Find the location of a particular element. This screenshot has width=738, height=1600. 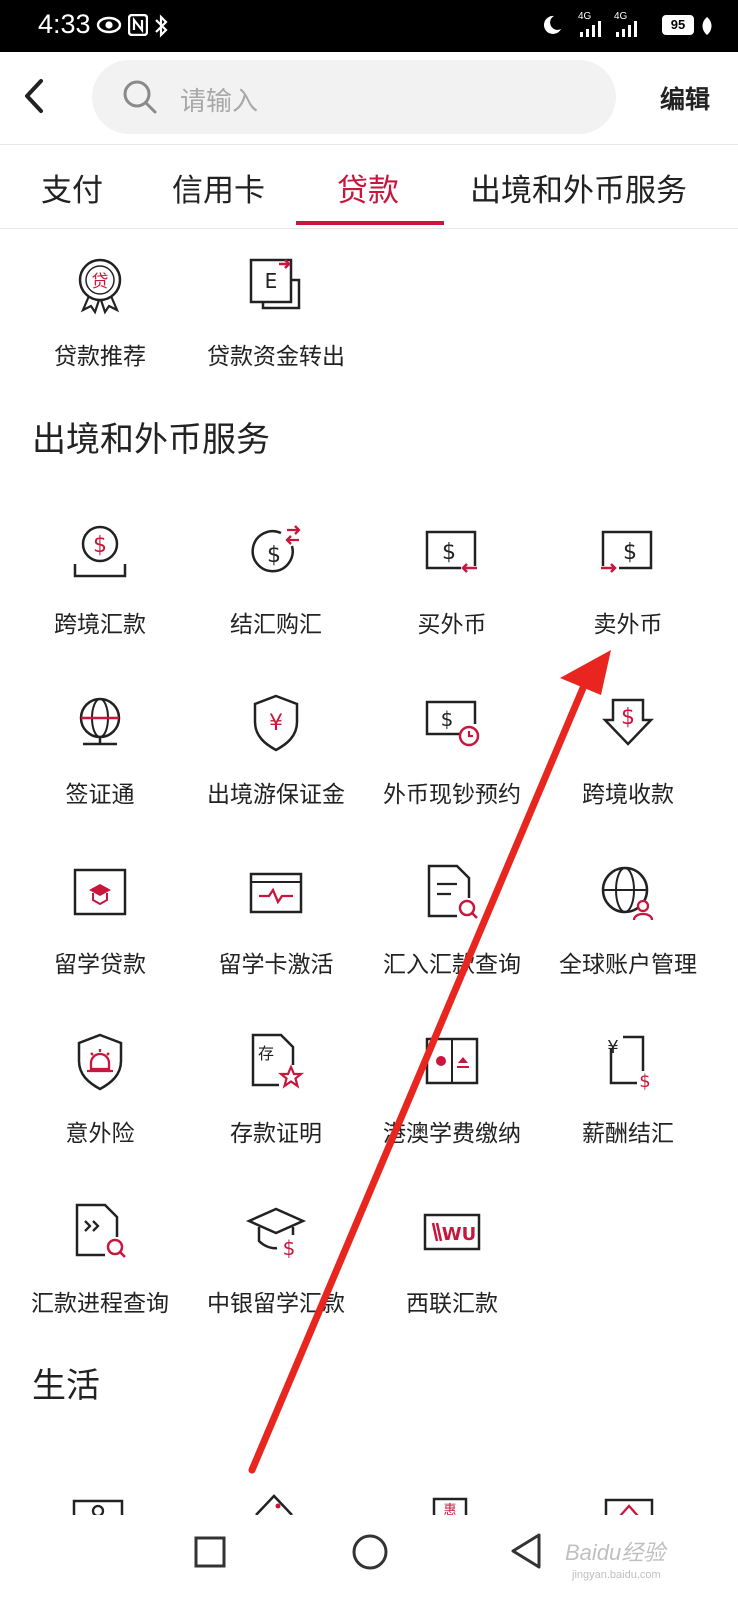

life-home-card-icon is located at coordinates (629, 1507).